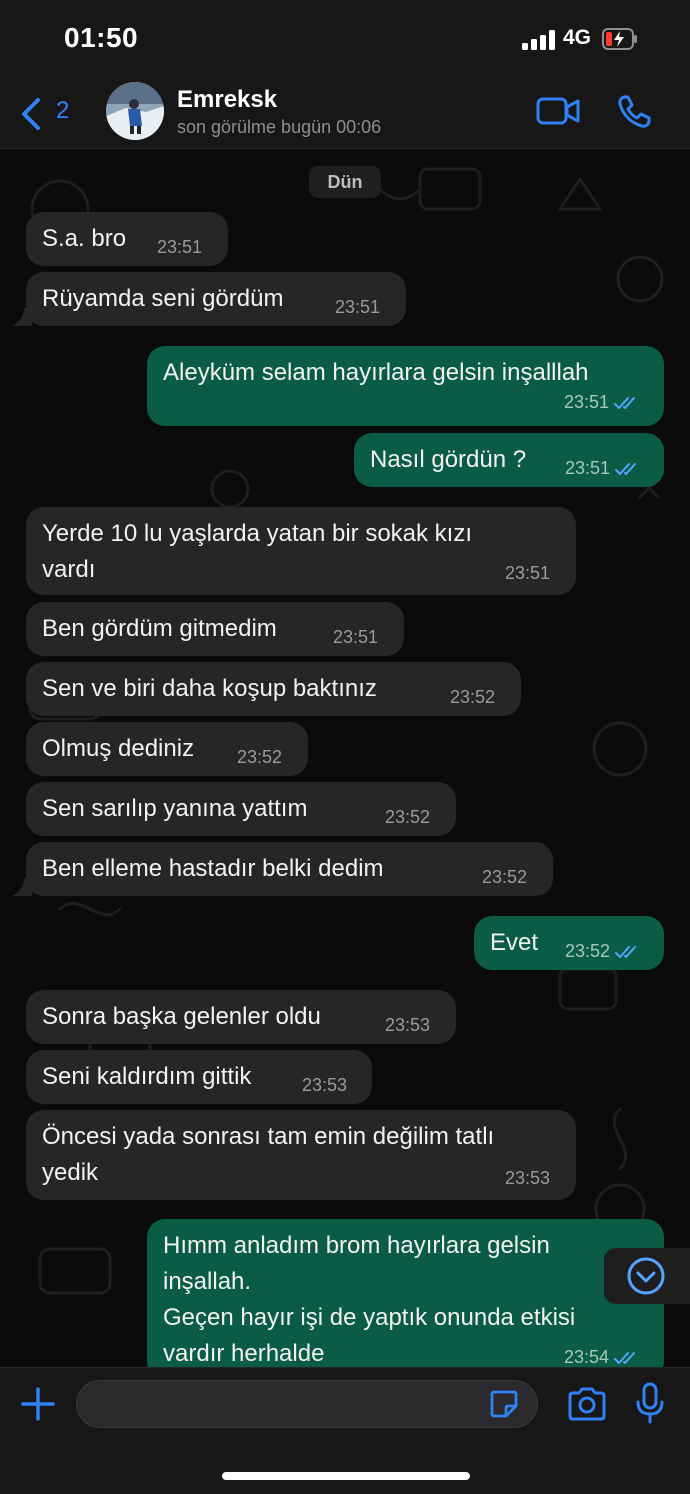 The width and height of the screenshot is (690, 1494). I want to click on message-meta: 23:54, so click(602, 1357).